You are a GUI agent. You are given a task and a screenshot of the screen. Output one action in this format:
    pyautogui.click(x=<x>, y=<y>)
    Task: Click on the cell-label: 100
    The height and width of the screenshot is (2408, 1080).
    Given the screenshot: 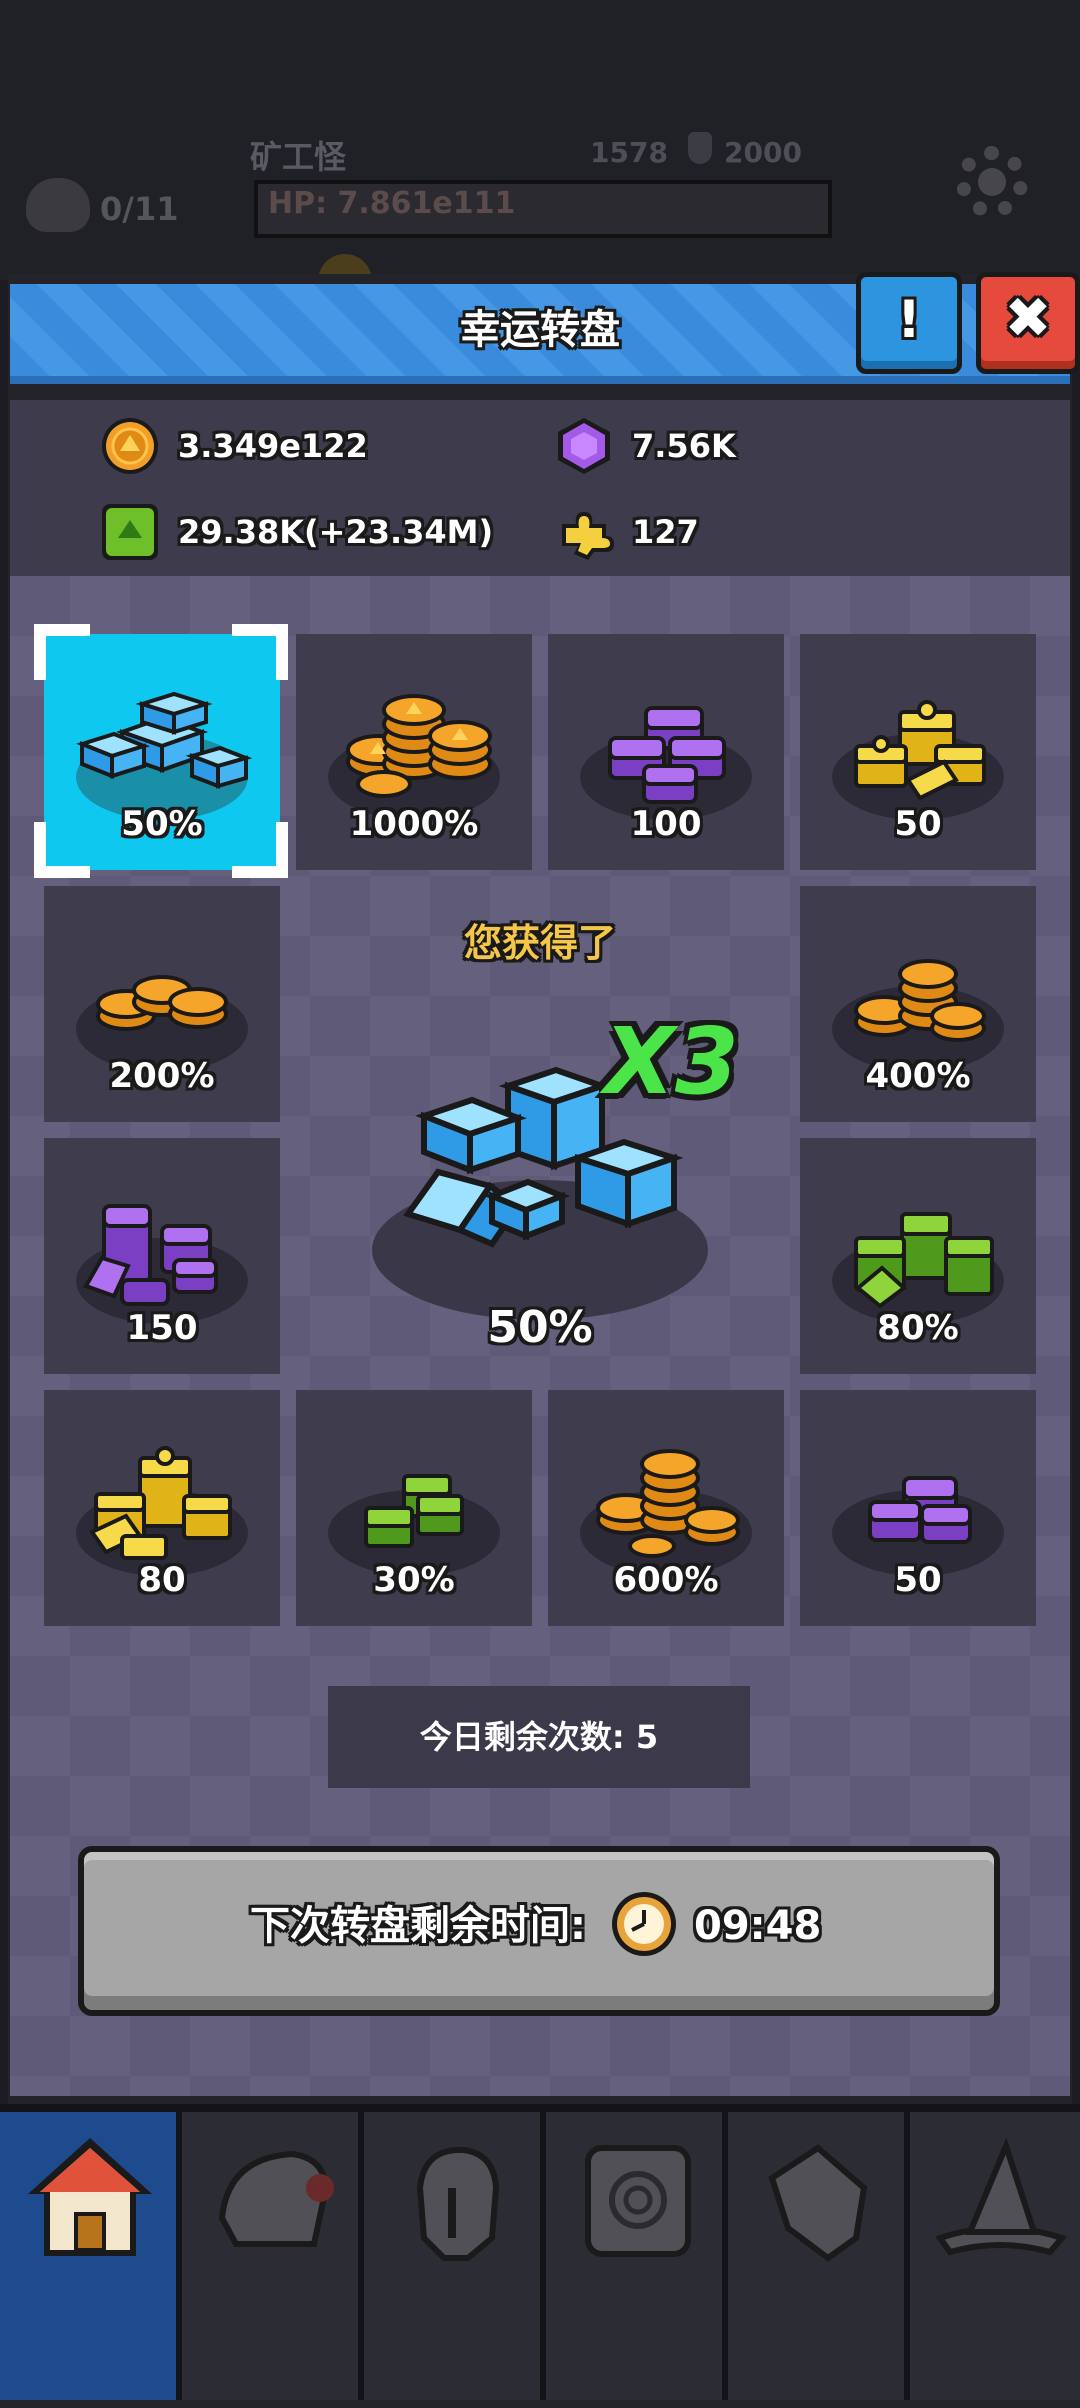 What is the action you would take?
    pyautogui.click(x=666, y=824)
    